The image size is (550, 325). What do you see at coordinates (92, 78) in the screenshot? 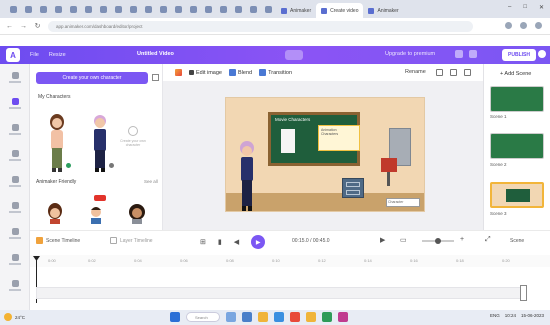
I see `create-character-button: Create your own character` at bounding box center [92, 78].